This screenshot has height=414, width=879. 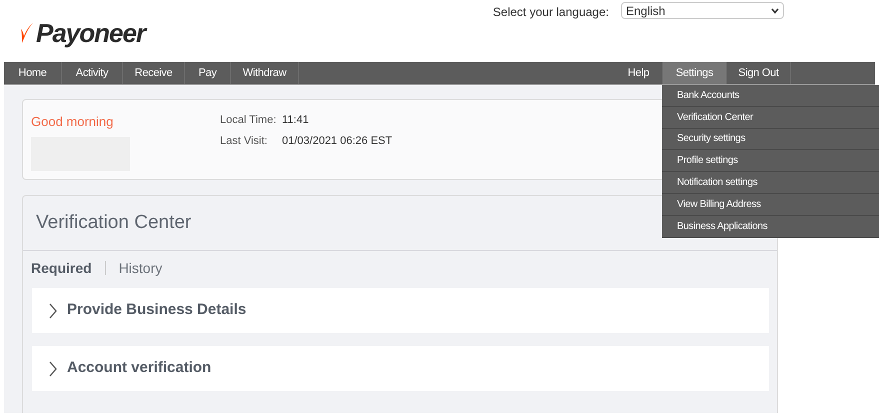 I want to click on nav-tab: Receive, so click(x=154, y=73).